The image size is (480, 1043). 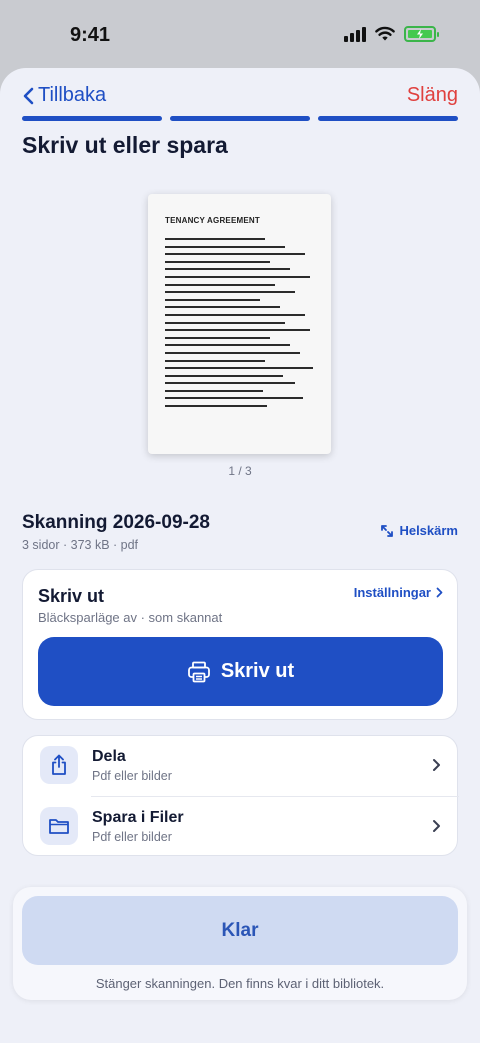 What do you see at coordinates (240, 98) in the screenshot?
I see `nav-bar: Tillbaka Släng` at bounding box center [240, 98].